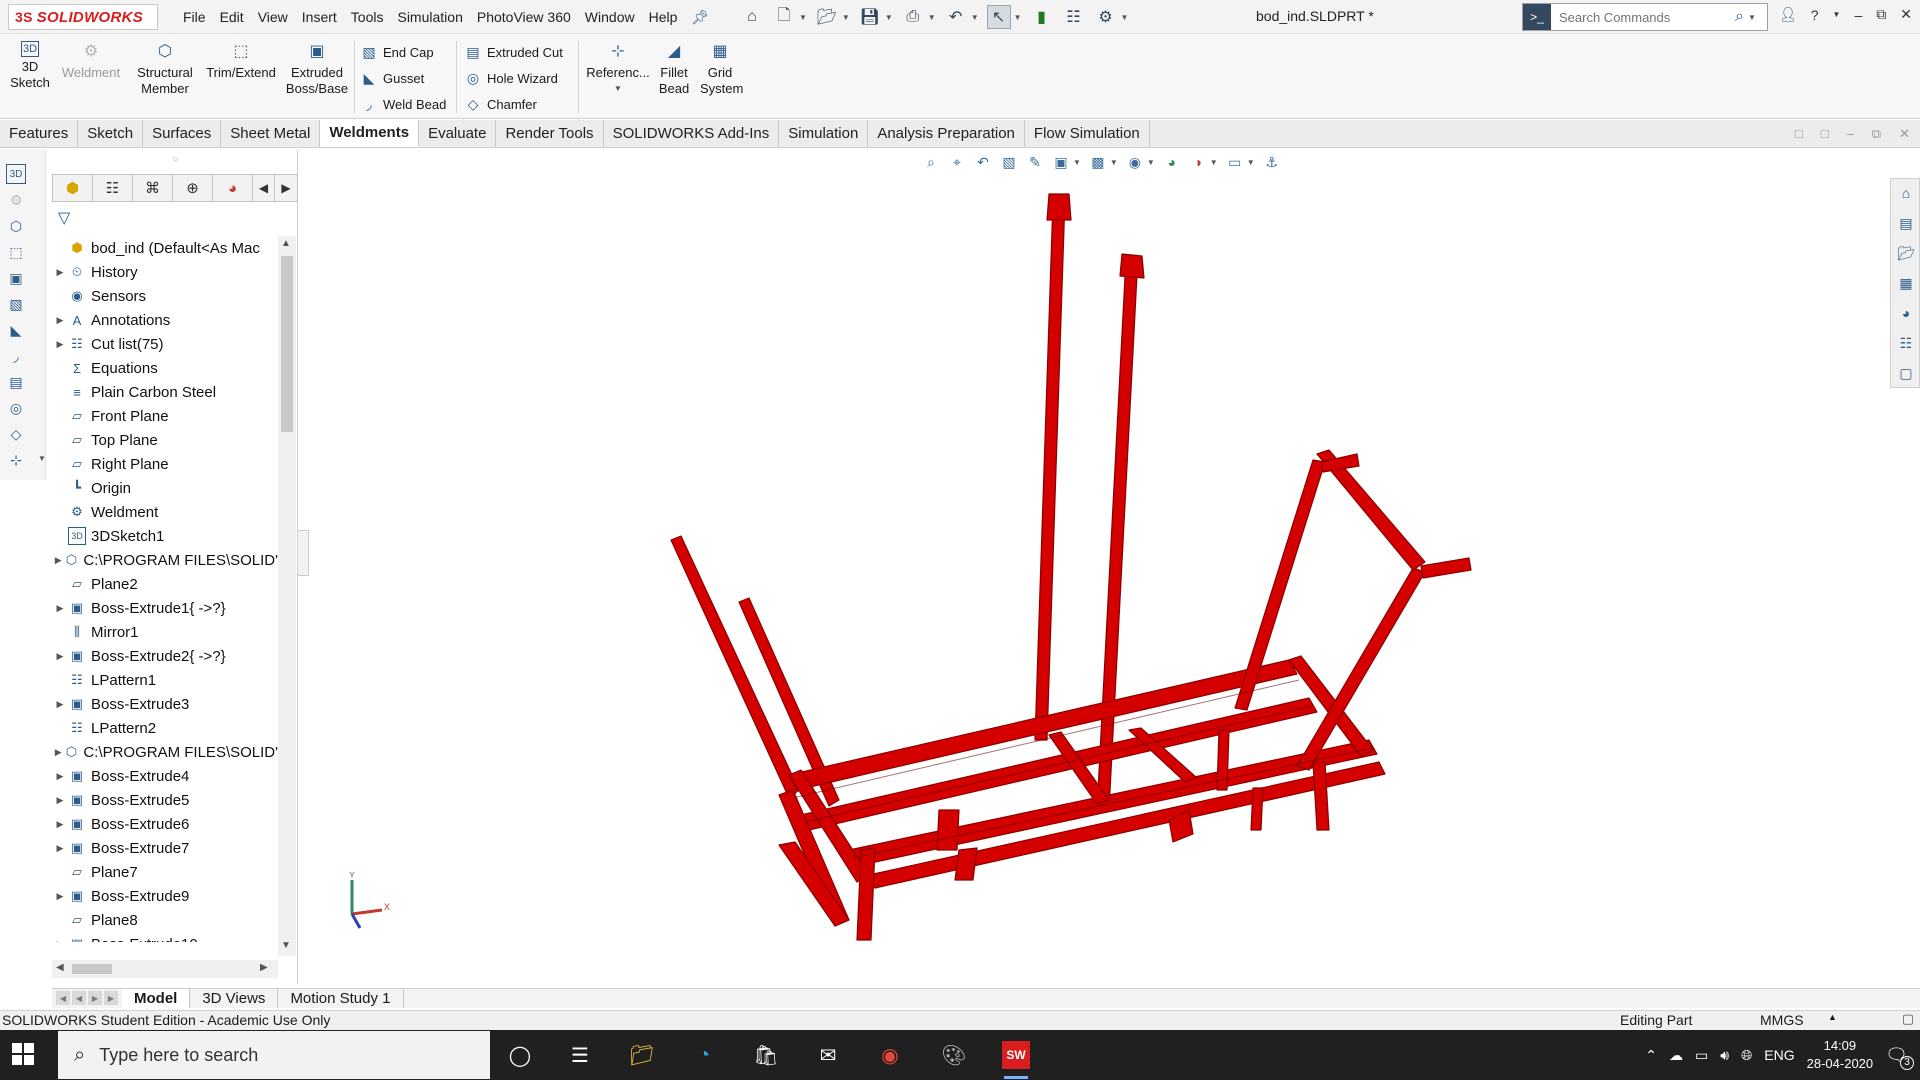 The width and height of the screenshot is (1920, 1080). I want to click on panel-splitter, so click(303, 553).